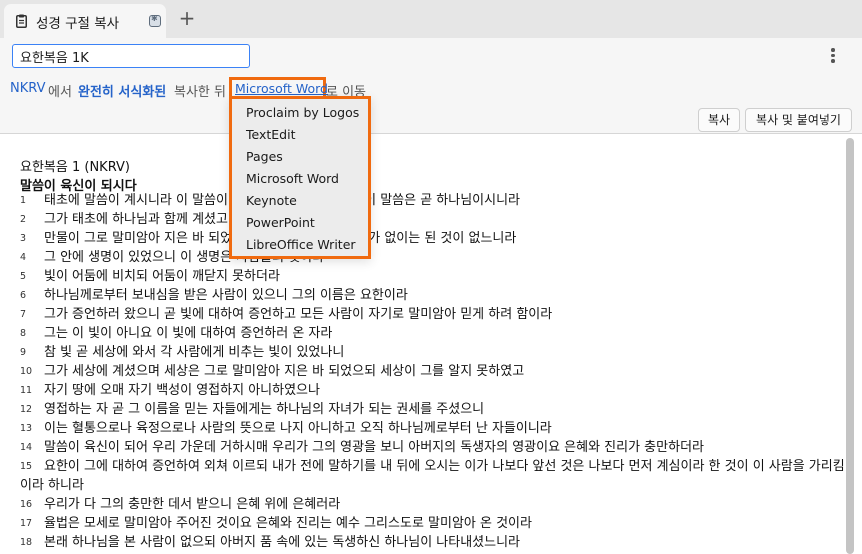 This screenshot has height=554, width=862. What do you see at coordinates (23, 257) in the screenshot?
I see `verse-number: 4` at bounding box center [23, 257].